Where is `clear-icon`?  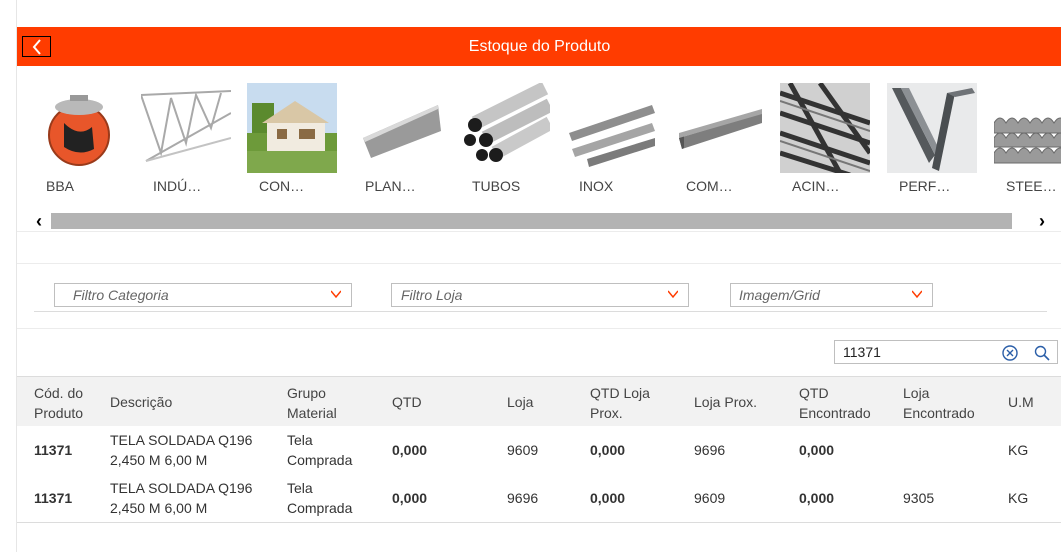
clear-icon is located at coordinates (1010, 353).